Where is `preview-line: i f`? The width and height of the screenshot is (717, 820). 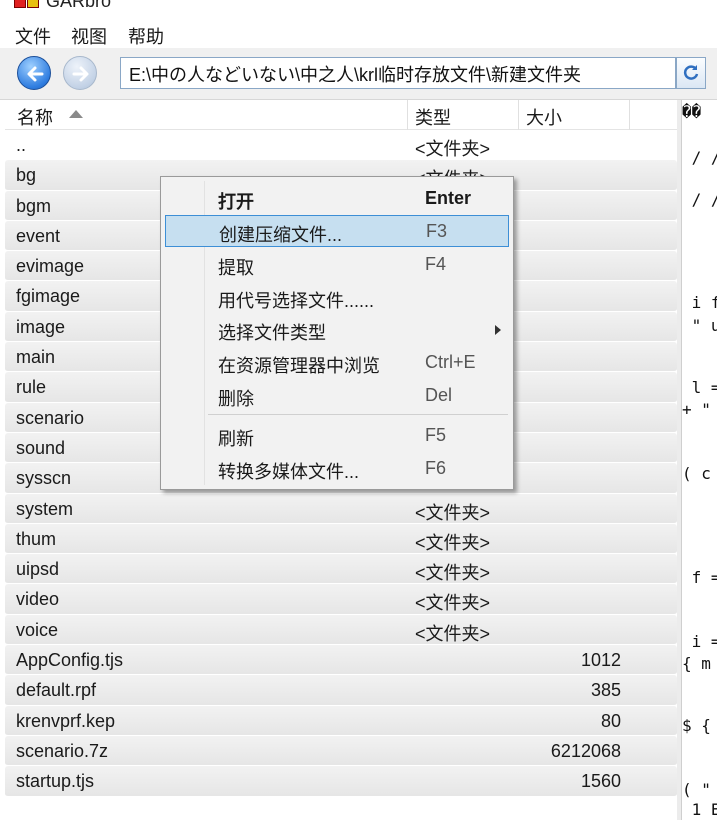 preview-line: i f is located at coordinates (699, 302).